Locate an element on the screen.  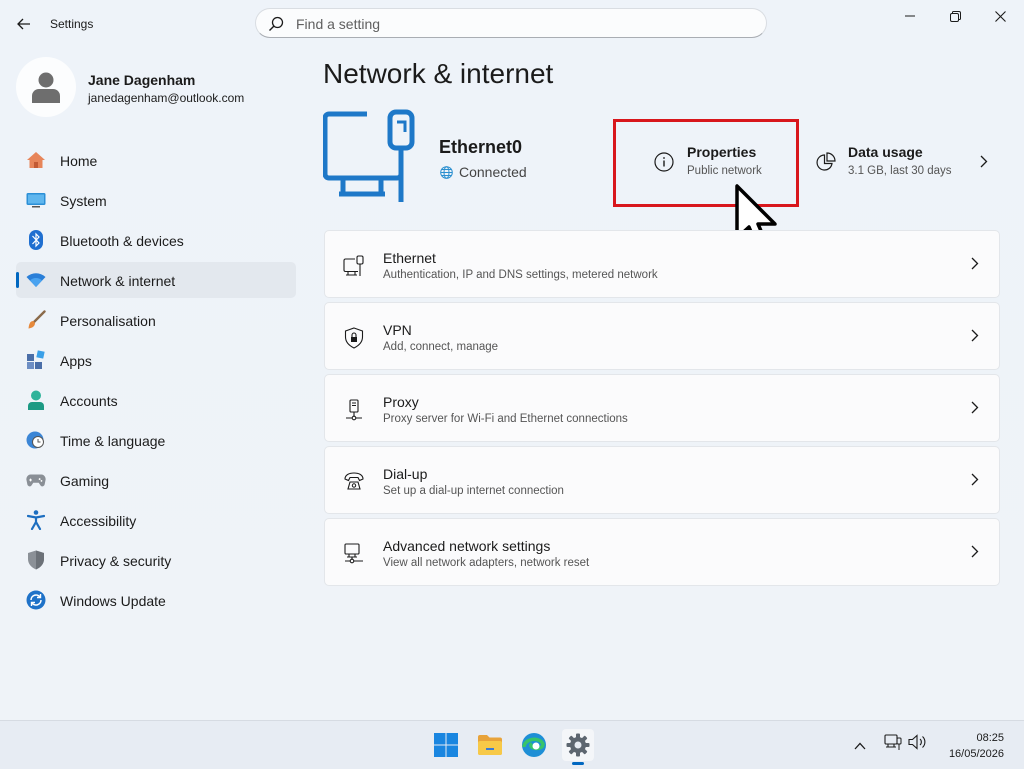
user-email: janedagenham@outlook.com is located at coordinates (166, 98).